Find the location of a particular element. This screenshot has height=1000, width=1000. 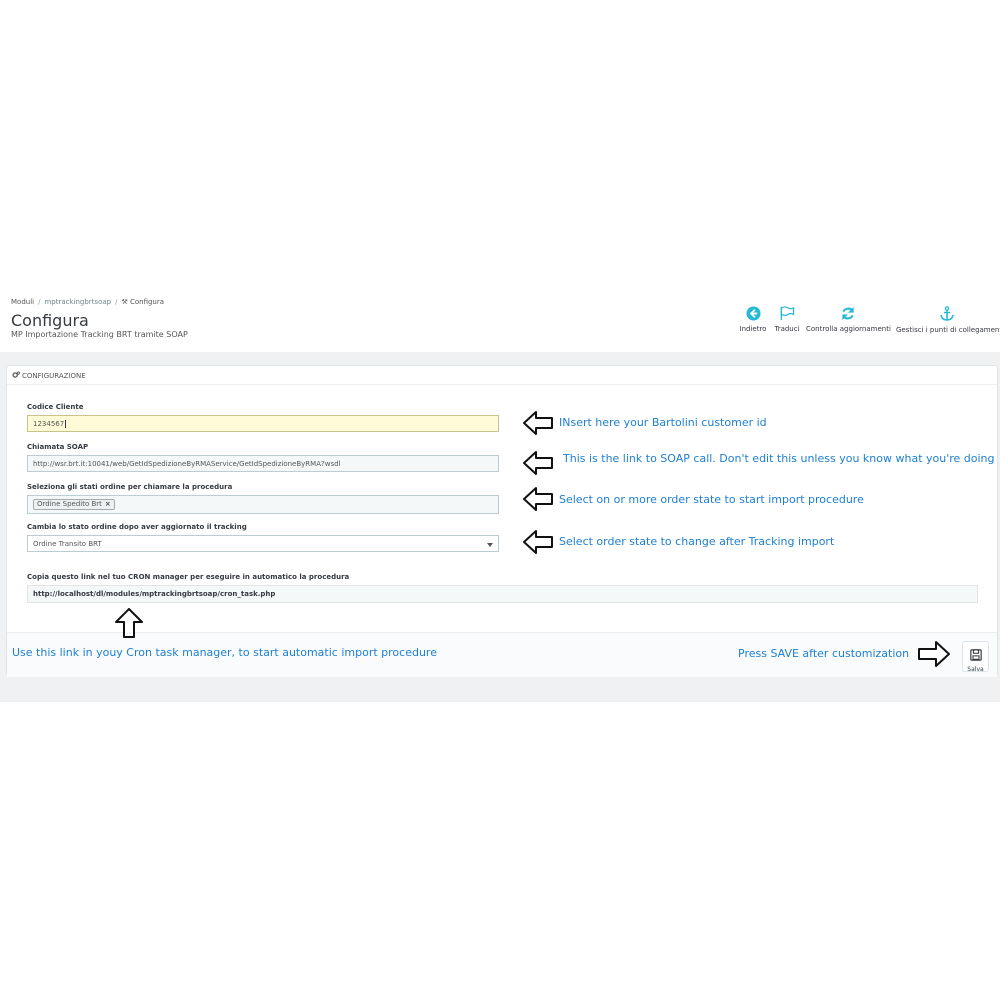

breadcrumb-item-configure: Configura is located at coordinates (147, 302).